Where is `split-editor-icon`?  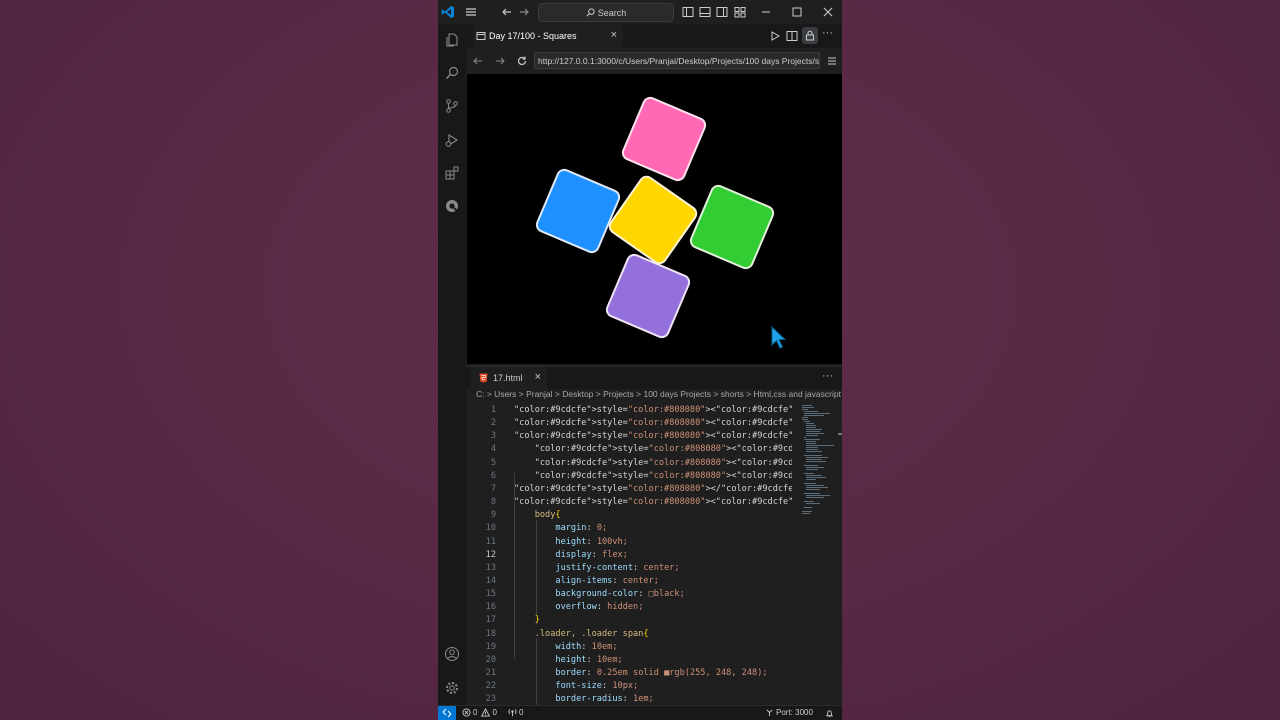 split-editor-icon is located at coordinates (792, 36).